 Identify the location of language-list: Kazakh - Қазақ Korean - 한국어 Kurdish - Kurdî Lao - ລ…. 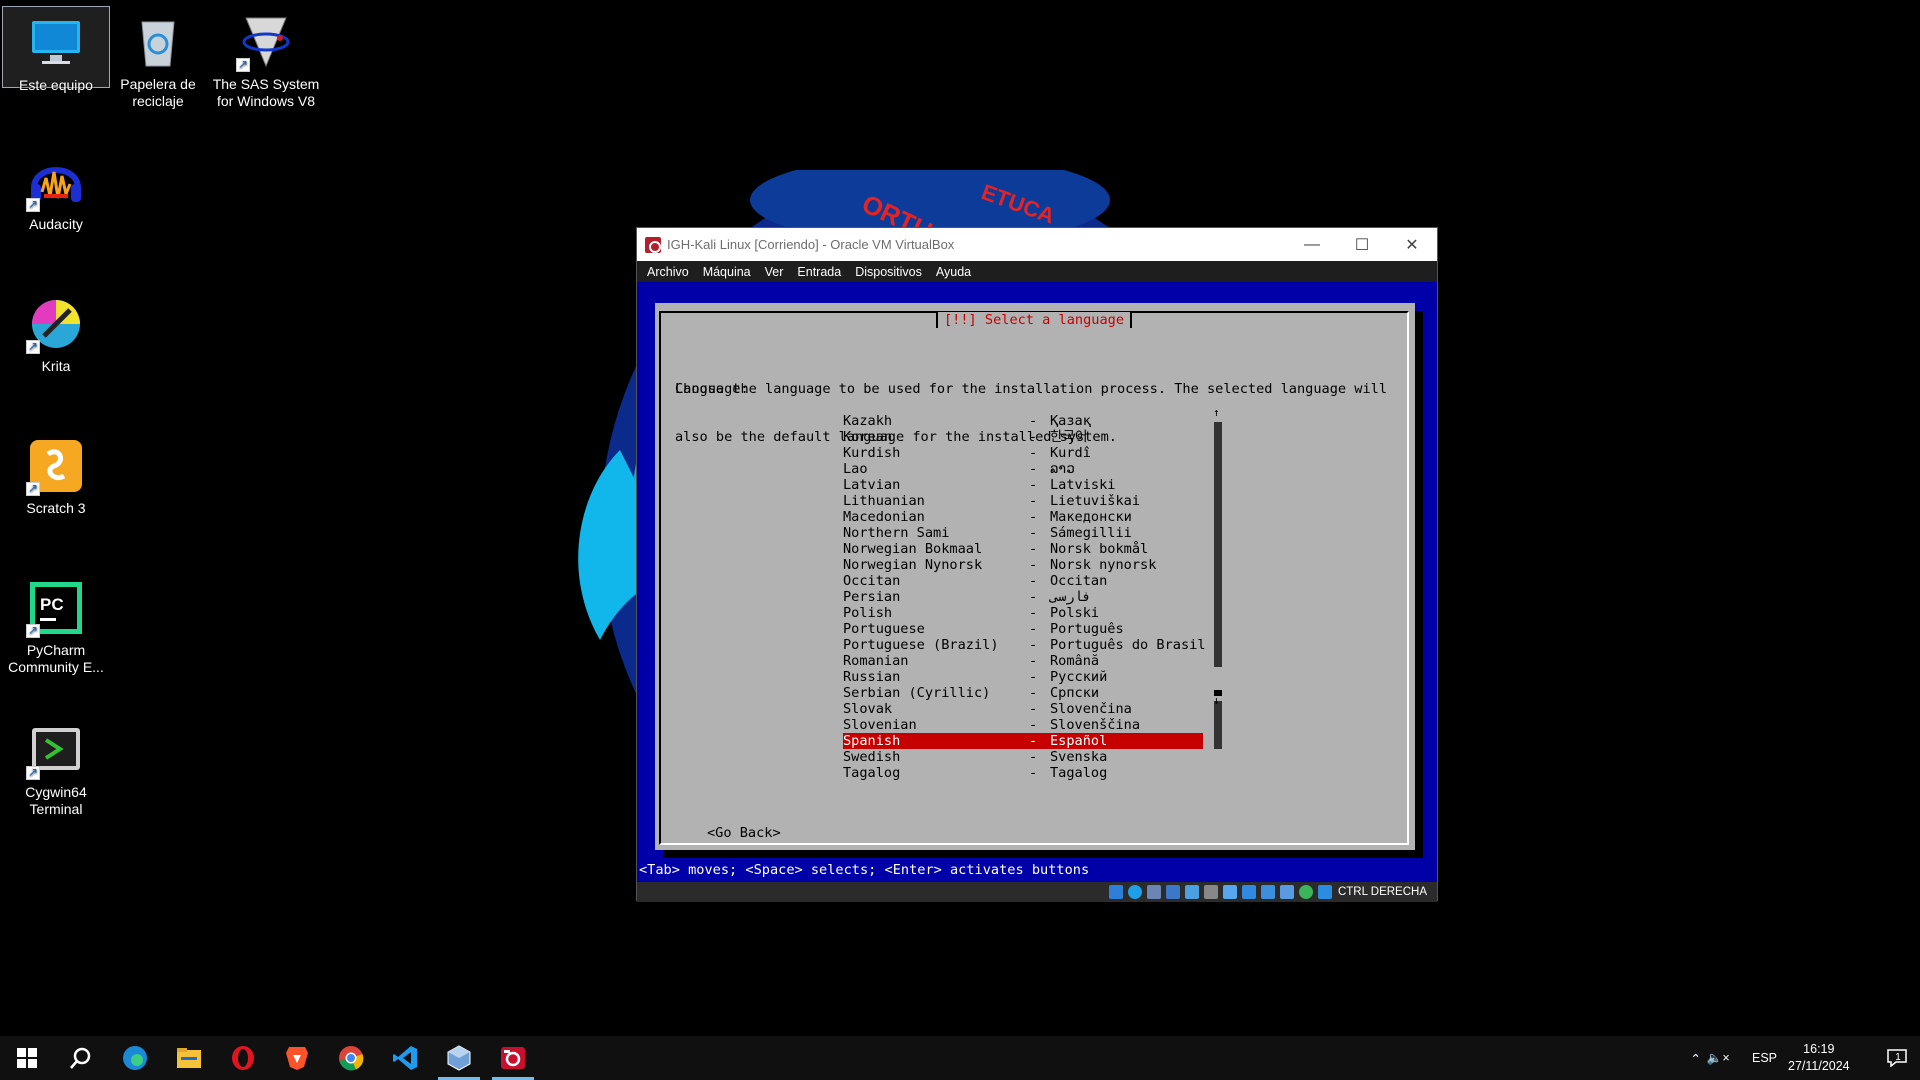
(1024, 597).